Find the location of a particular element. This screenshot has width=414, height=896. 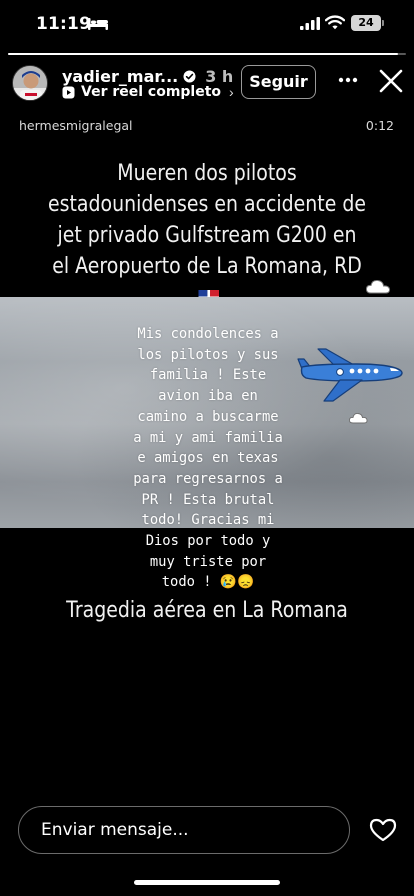

wifi-icon is located at coordinates (335, 22).